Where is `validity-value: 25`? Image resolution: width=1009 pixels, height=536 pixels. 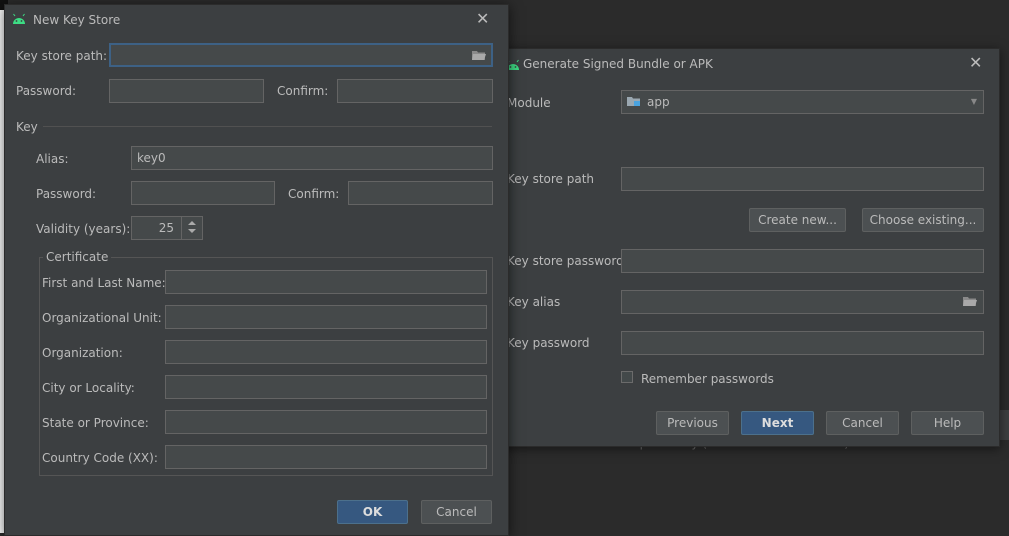
validity-value: 25 is located at coordinates (166, 228).